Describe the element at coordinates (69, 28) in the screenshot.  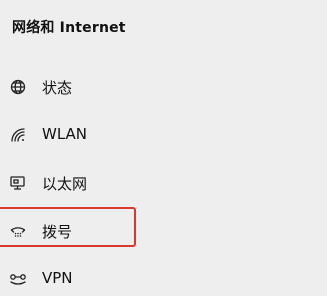
I see `section-title: 网络和 Internet` at that location.